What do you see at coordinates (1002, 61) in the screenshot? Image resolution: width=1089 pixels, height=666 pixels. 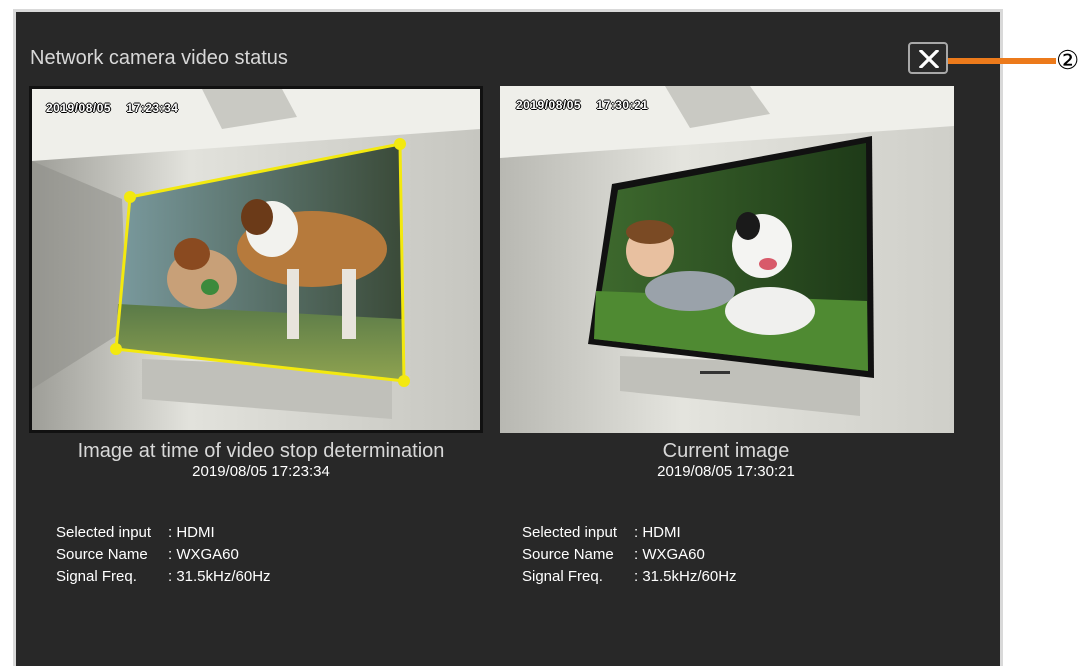 I see `callout-line` at bounding box center [1002, 61].